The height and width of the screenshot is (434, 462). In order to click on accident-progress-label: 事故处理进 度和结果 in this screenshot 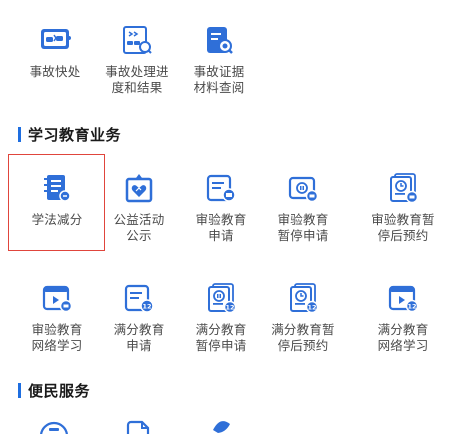, I will do `click(137, 79)`.